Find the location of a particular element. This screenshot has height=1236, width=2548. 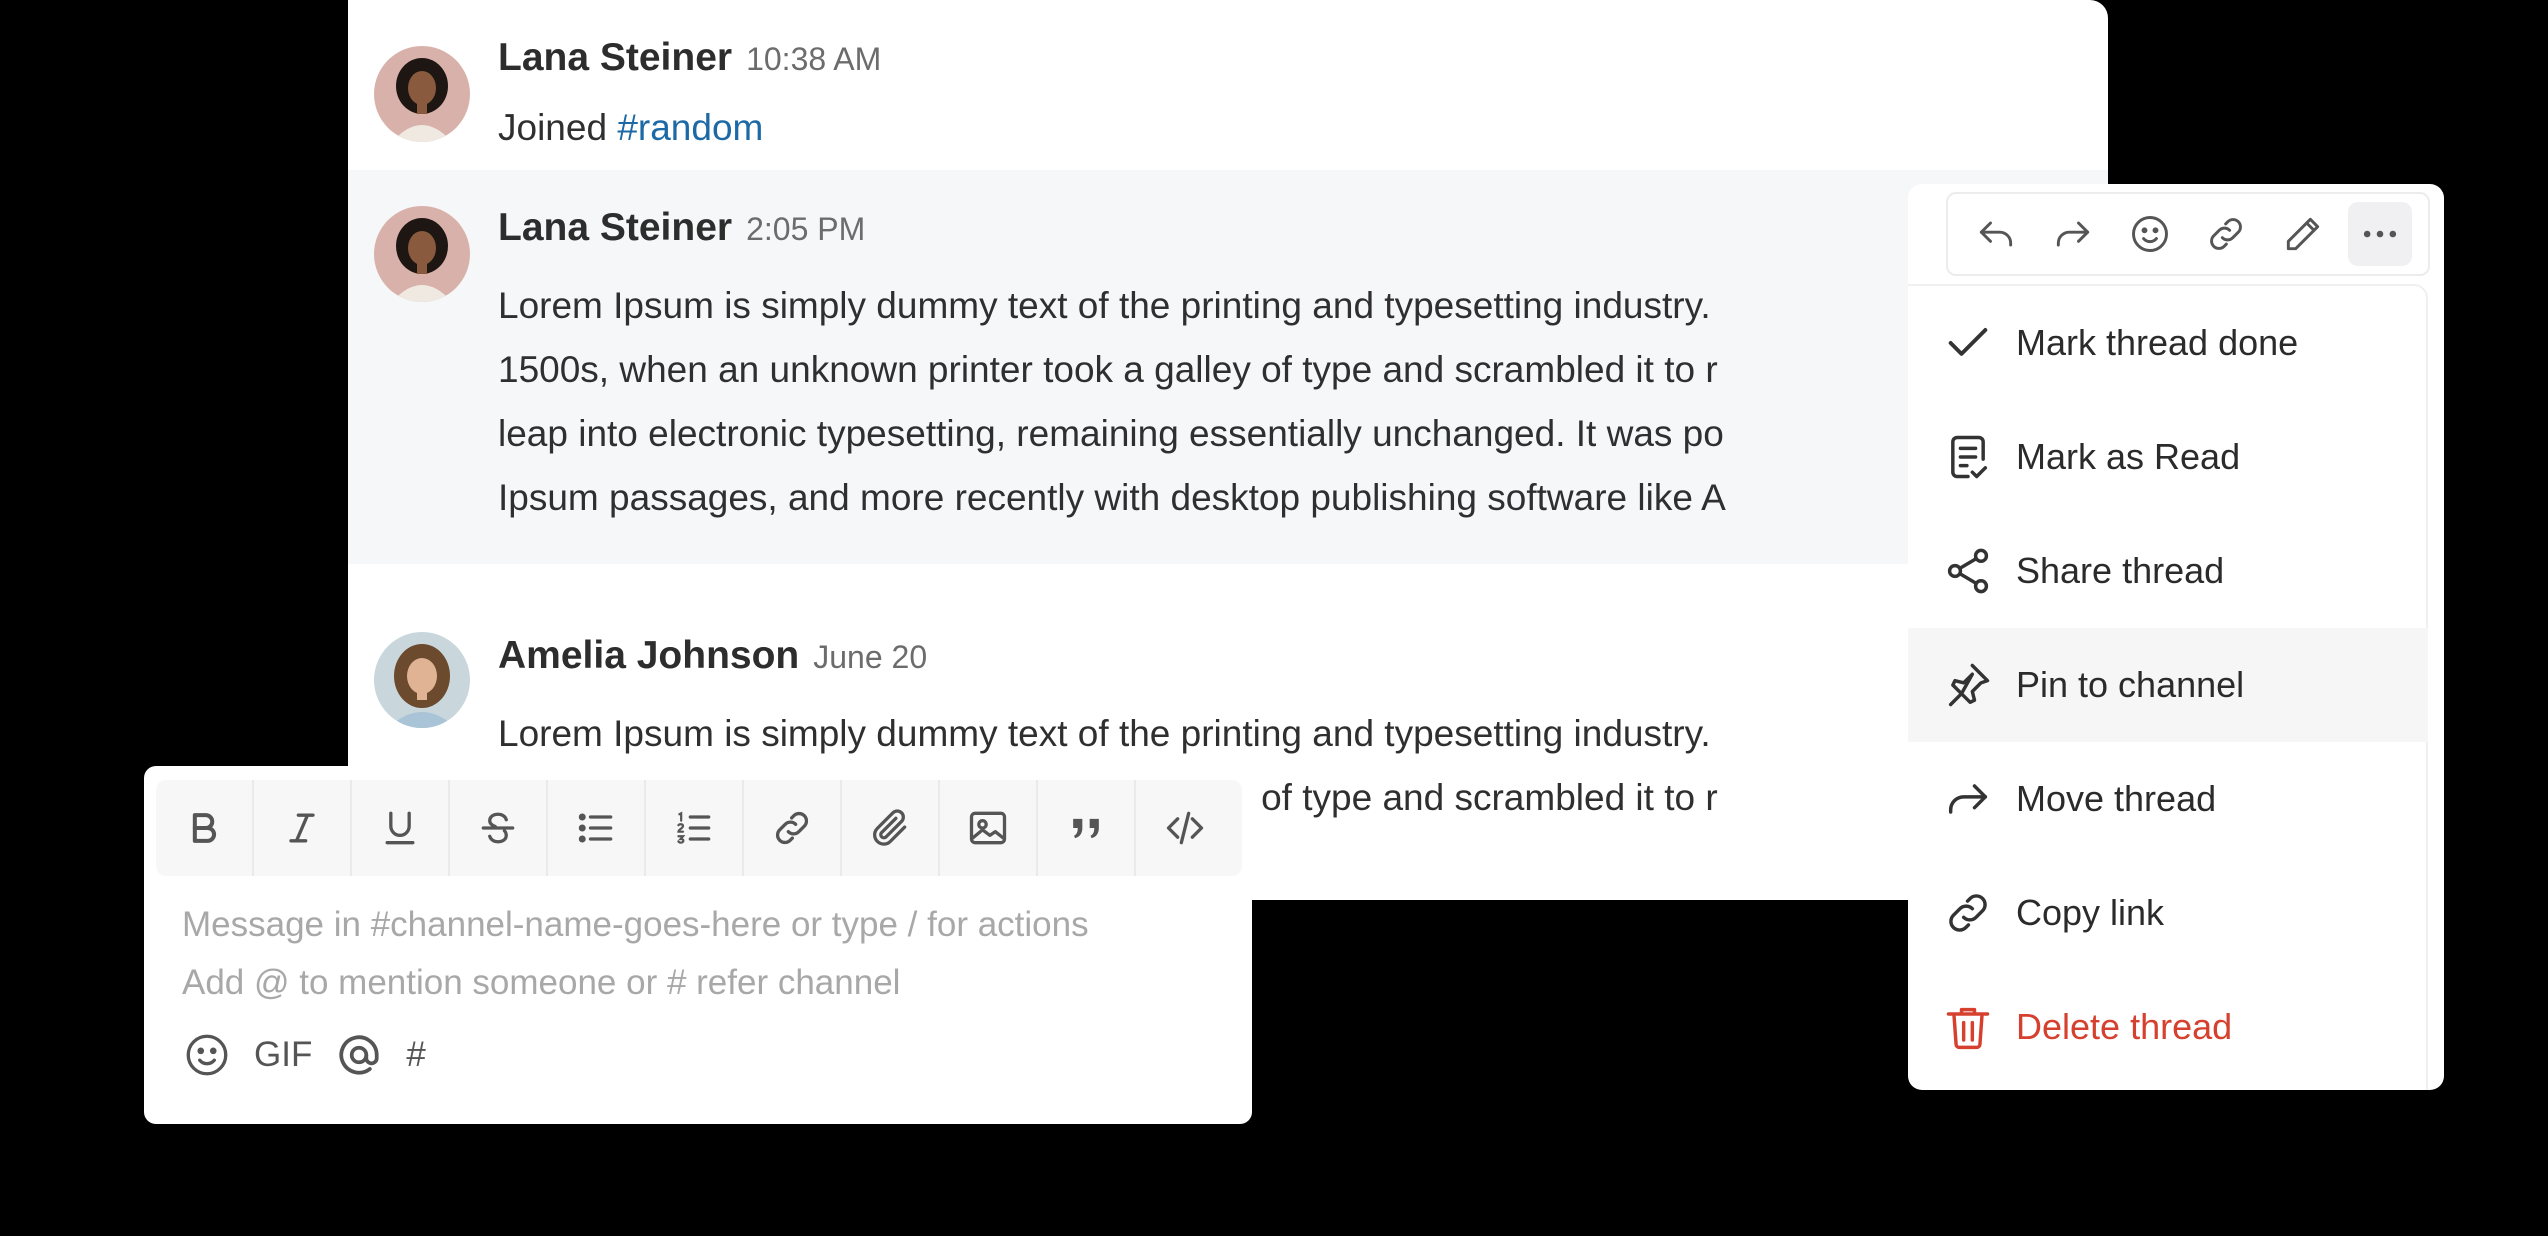

message-header: Lana Steiner 2:05 PM is located at coordinates (681, 228).